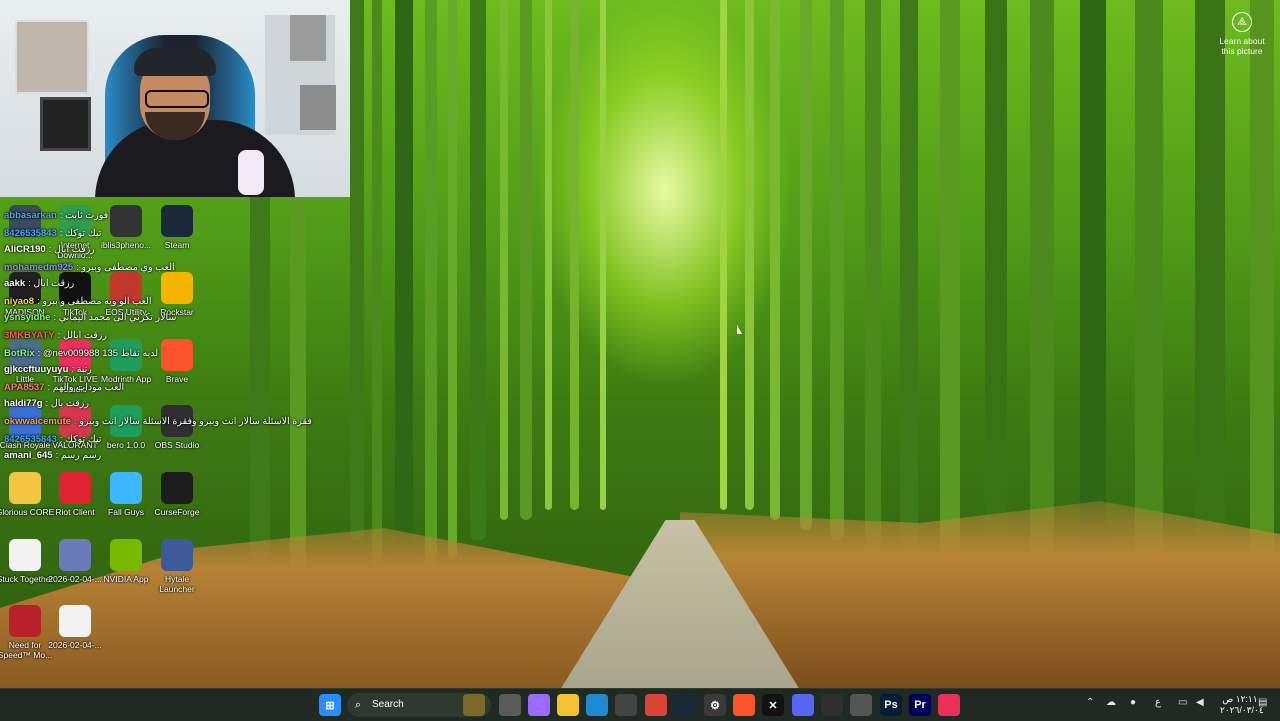  I want to click on chat-text: : رزقت ابالل, so click(82, 335).